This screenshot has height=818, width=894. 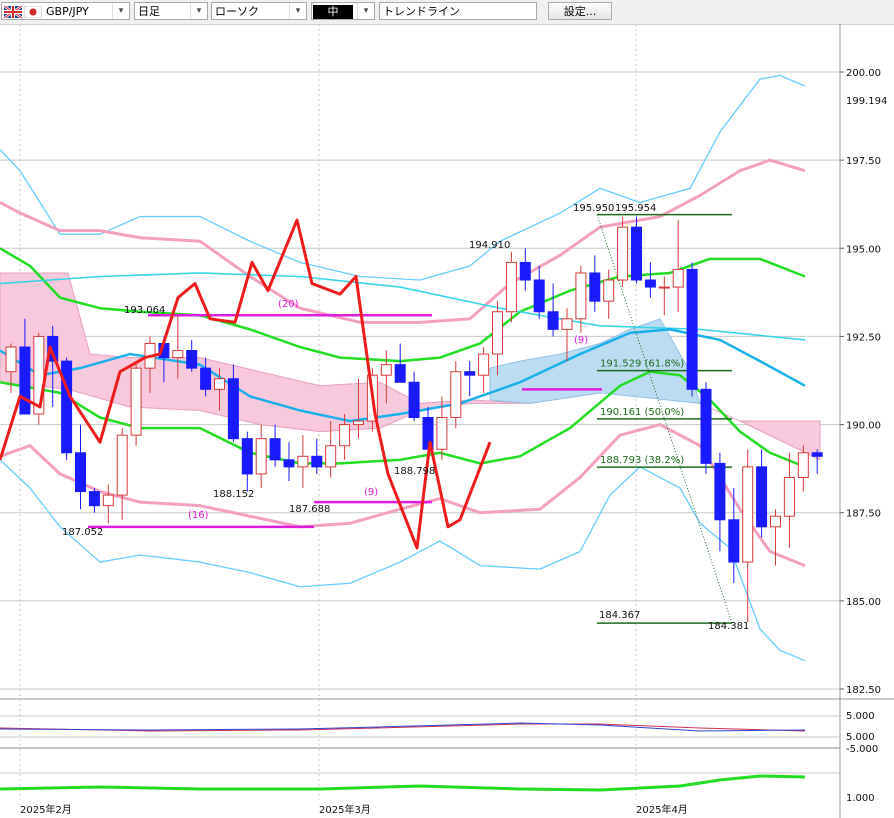 What do you see at coordinates (439, 757) in the screenshot?
I see `oscillator-panel: 5.0005.000-5.0001.000` at bounding box center [439, 757].